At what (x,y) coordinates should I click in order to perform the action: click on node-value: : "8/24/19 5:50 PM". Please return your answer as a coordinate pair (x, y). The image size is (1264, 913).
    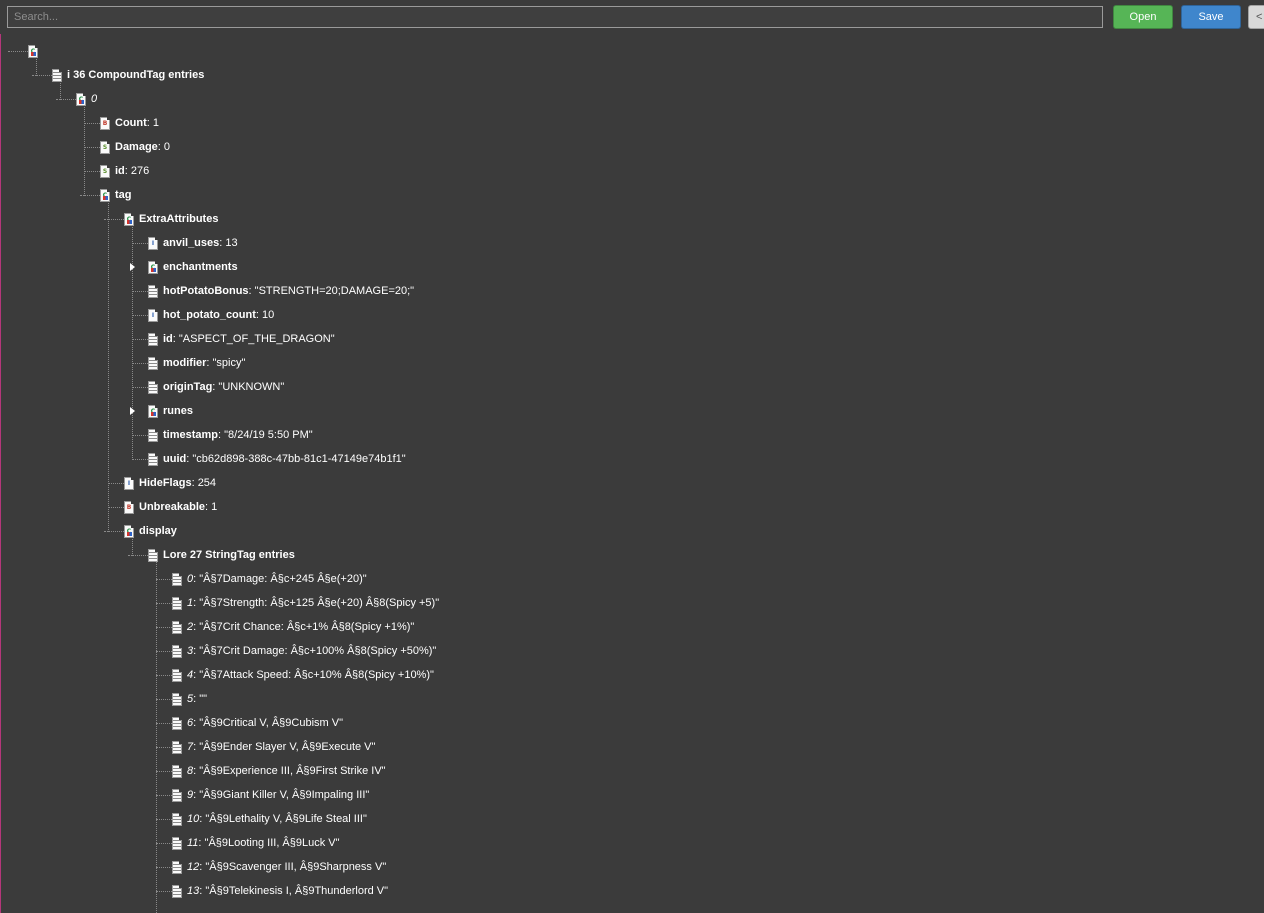
    Looking at the image, I should click on (265, 435).